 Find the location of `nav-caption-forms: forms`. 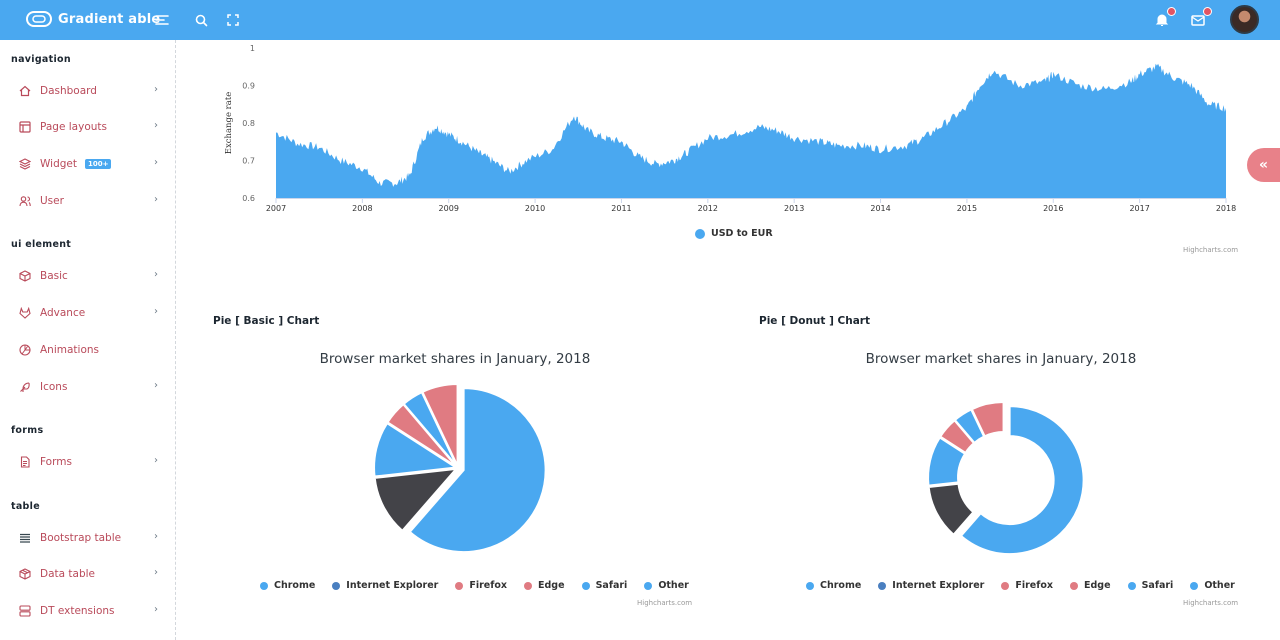

nav-caption-forms: forms is located at coordinates (27, 430).